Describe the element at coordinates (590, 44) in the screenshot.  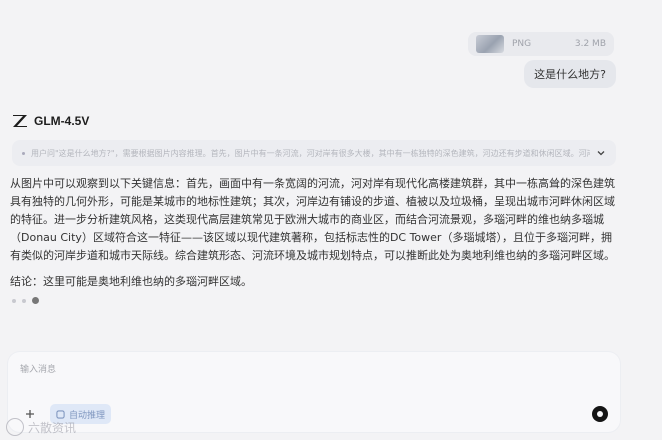
I see `file-size: 3.2 MB` at that location.